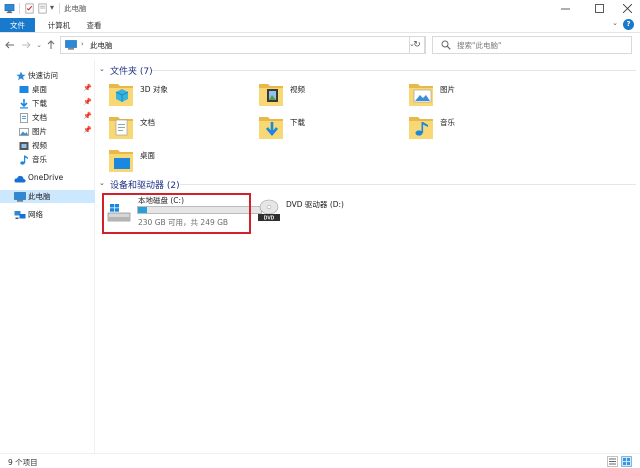 This screenshot has width=640, height=468. I want to click on sidebar-item-documents: 文档 📌, so click(47, 117).